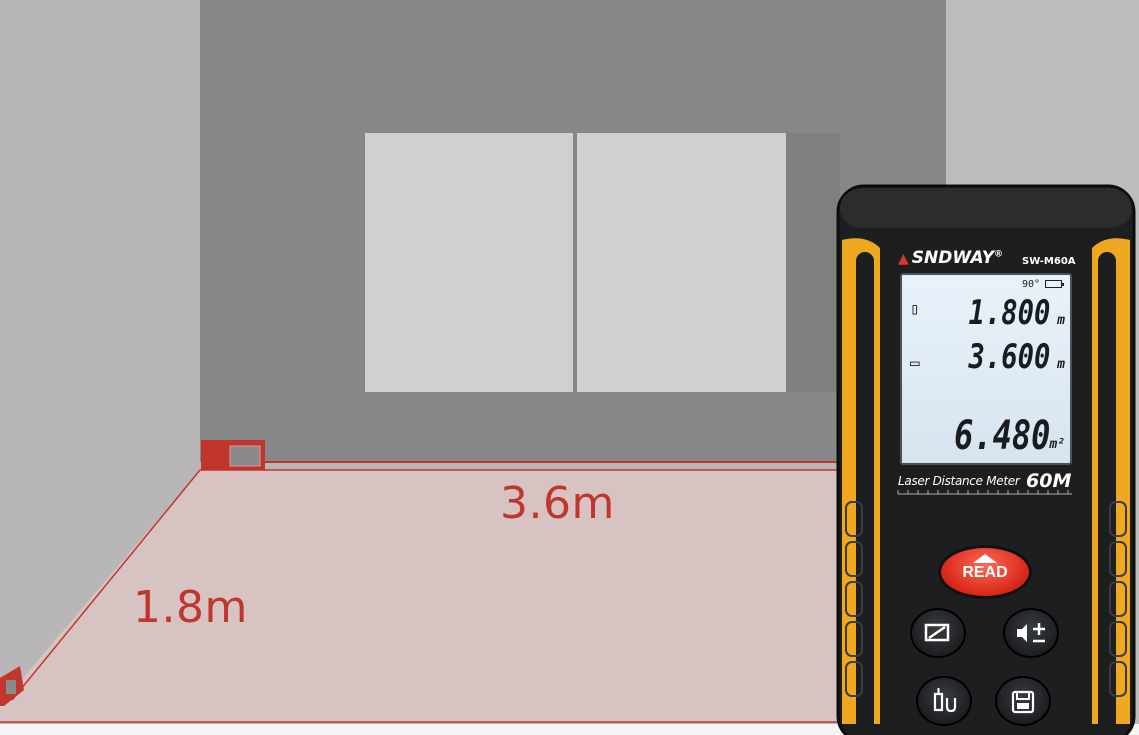  I want to click on area-result: 6.480, so click(1001, 436).